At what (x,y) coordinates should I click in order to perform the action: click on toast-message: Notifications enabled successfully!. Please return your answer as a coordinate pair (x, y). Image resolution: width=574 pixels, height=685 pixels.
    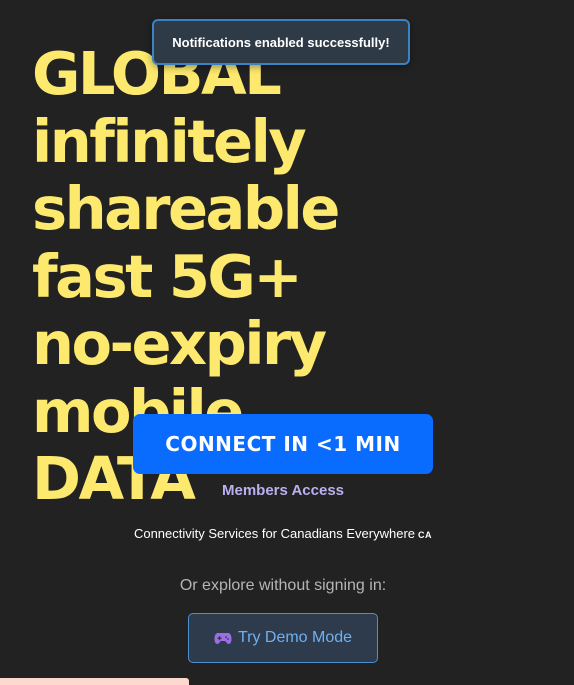
    Looking at the image, I should click on (281, 42).